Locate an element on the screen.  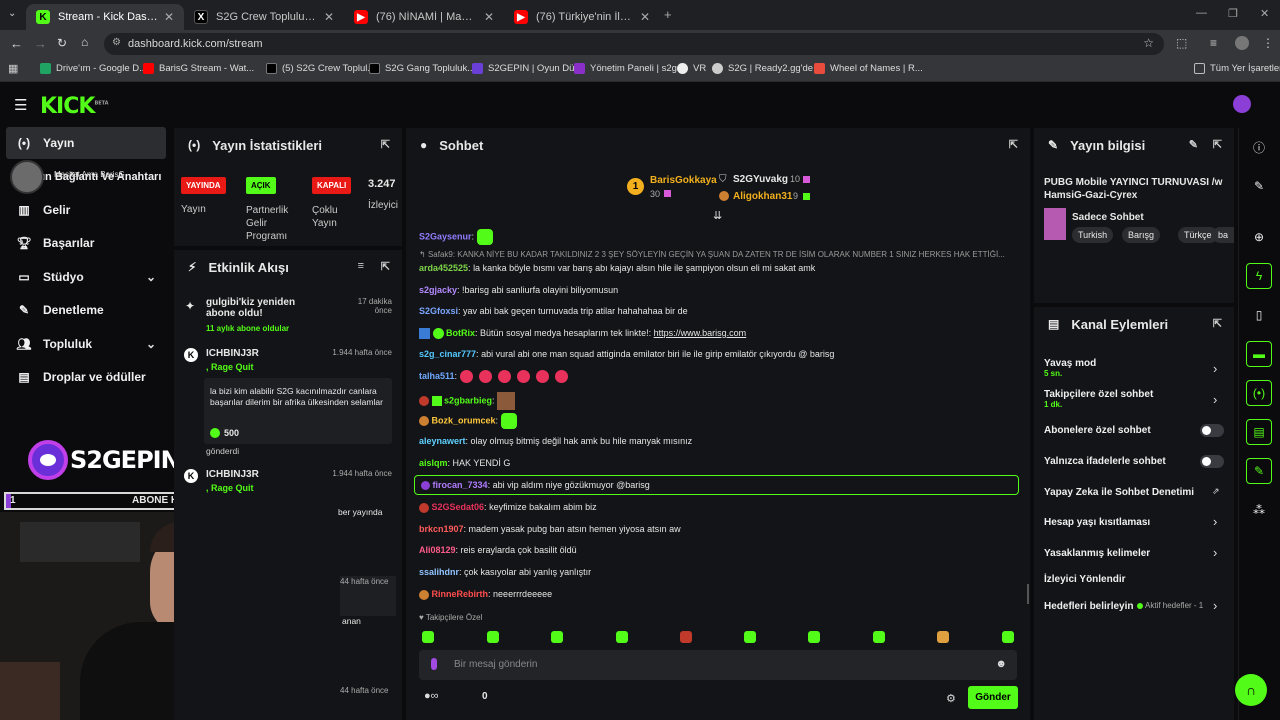
tab-search-icon: ⌄ is located at coordinates (12, 13).